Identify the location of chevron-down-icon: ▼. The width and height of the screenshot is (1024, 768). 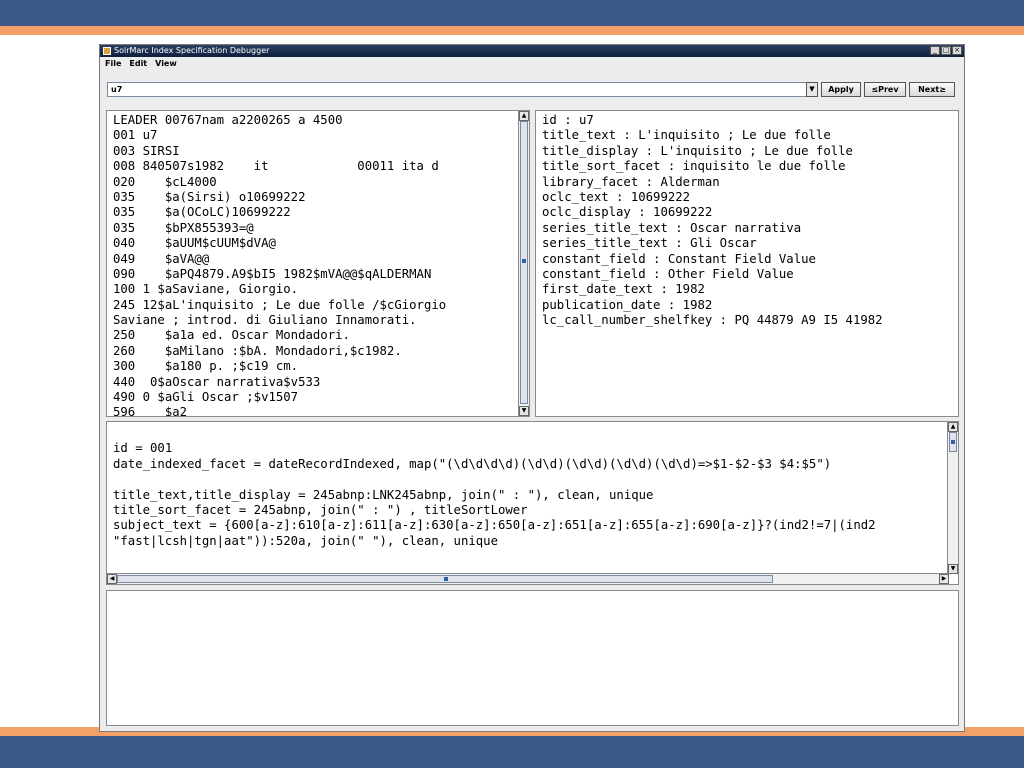
(812, 89).